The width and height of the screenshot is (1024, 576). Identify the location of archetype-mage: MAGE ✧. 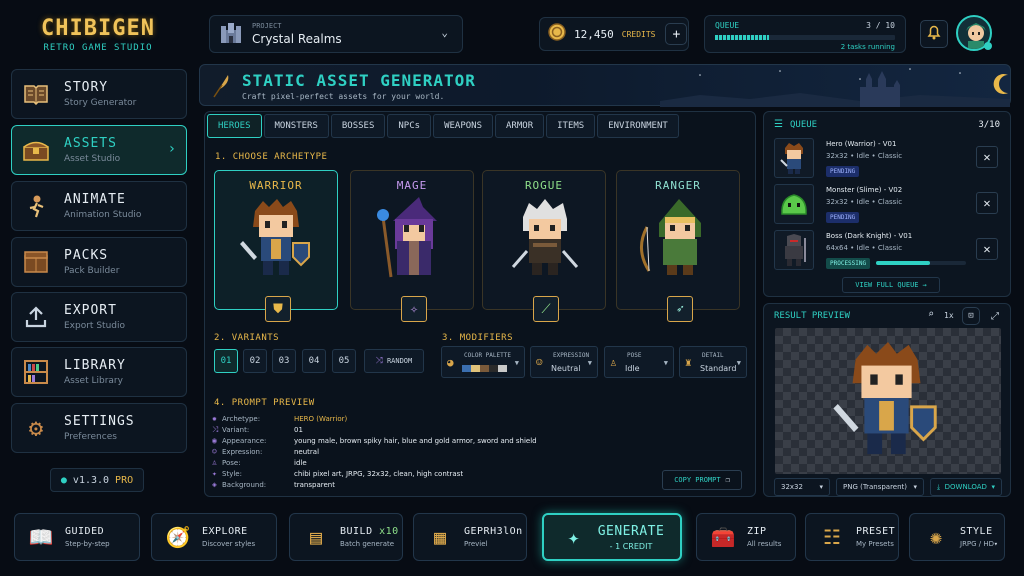
(412, 246).